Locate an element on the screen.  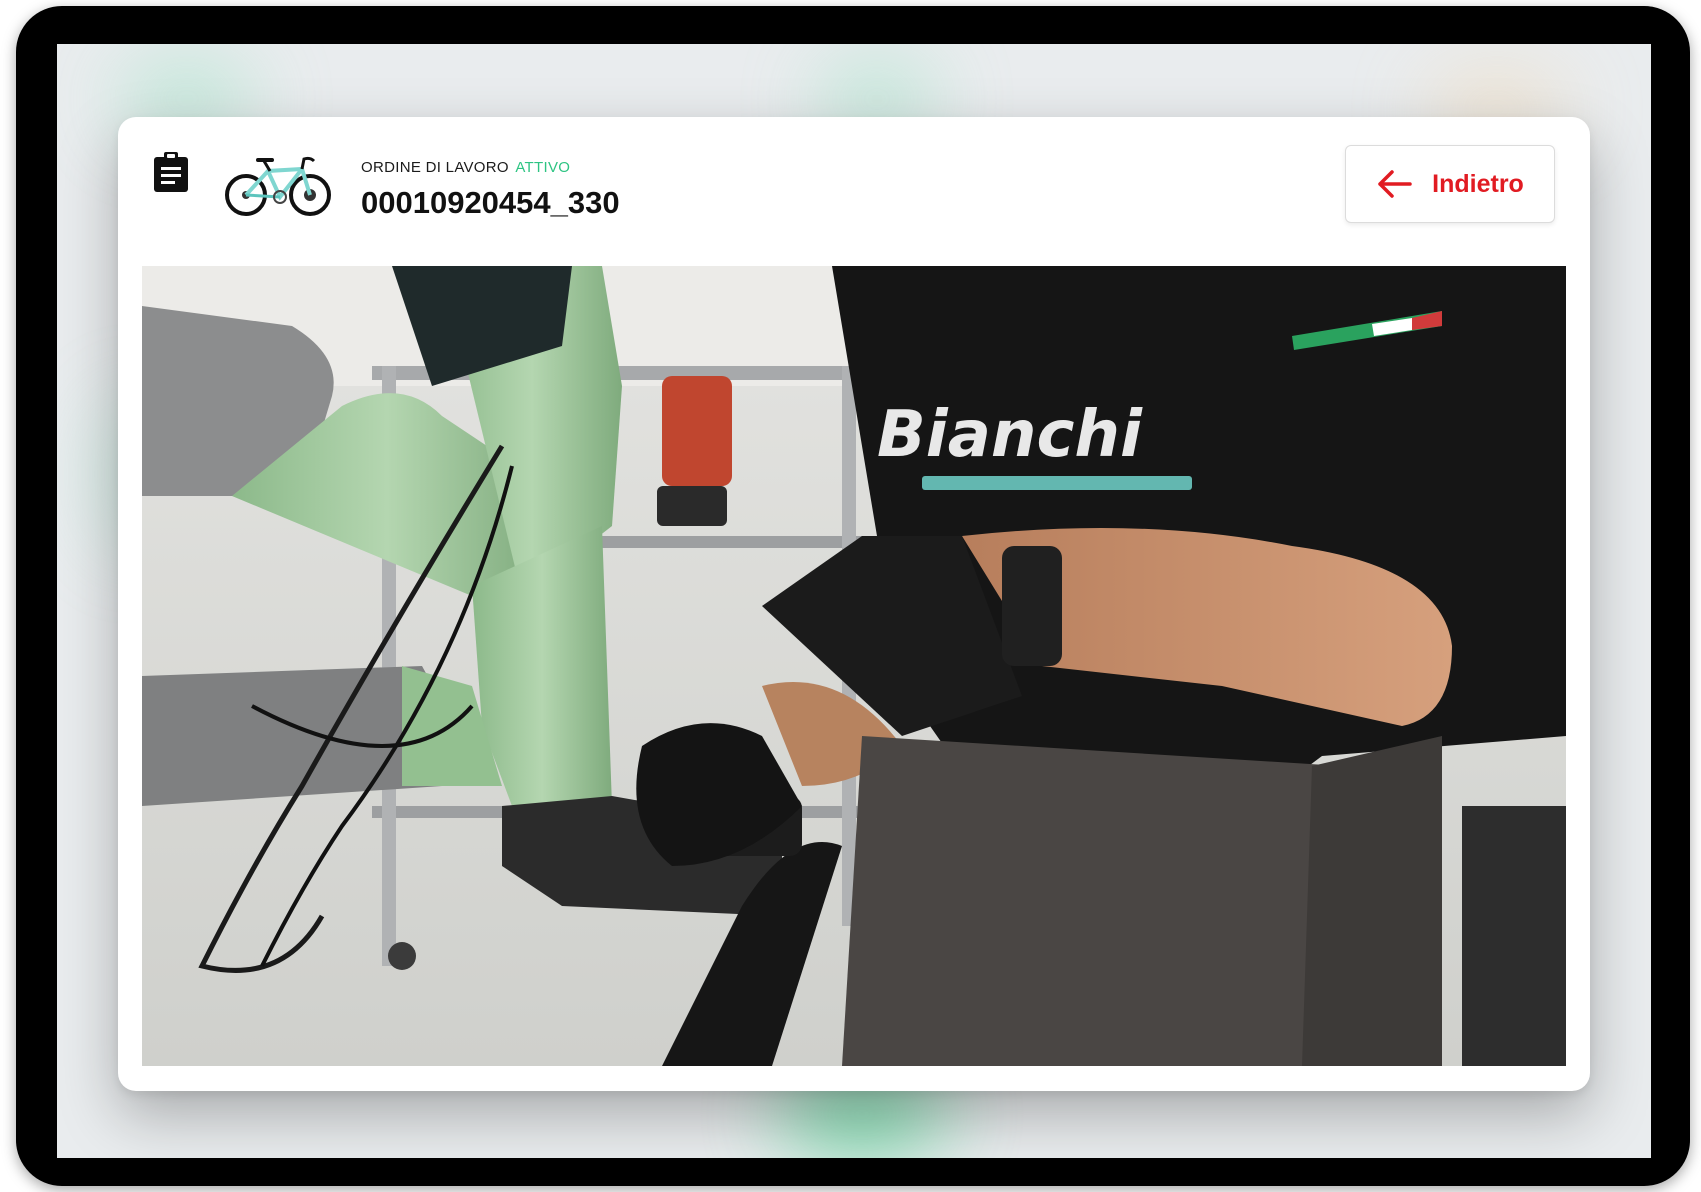
arrow-left-icon is located at coordinates (1395, 184).